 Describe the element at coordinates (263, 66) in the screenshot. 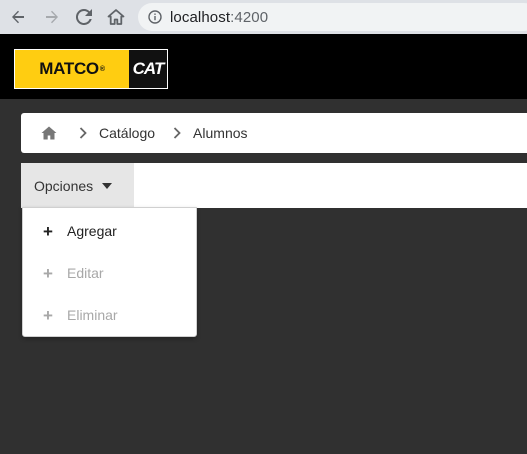

I see `app-header: MATCO ® CAT` at that location.